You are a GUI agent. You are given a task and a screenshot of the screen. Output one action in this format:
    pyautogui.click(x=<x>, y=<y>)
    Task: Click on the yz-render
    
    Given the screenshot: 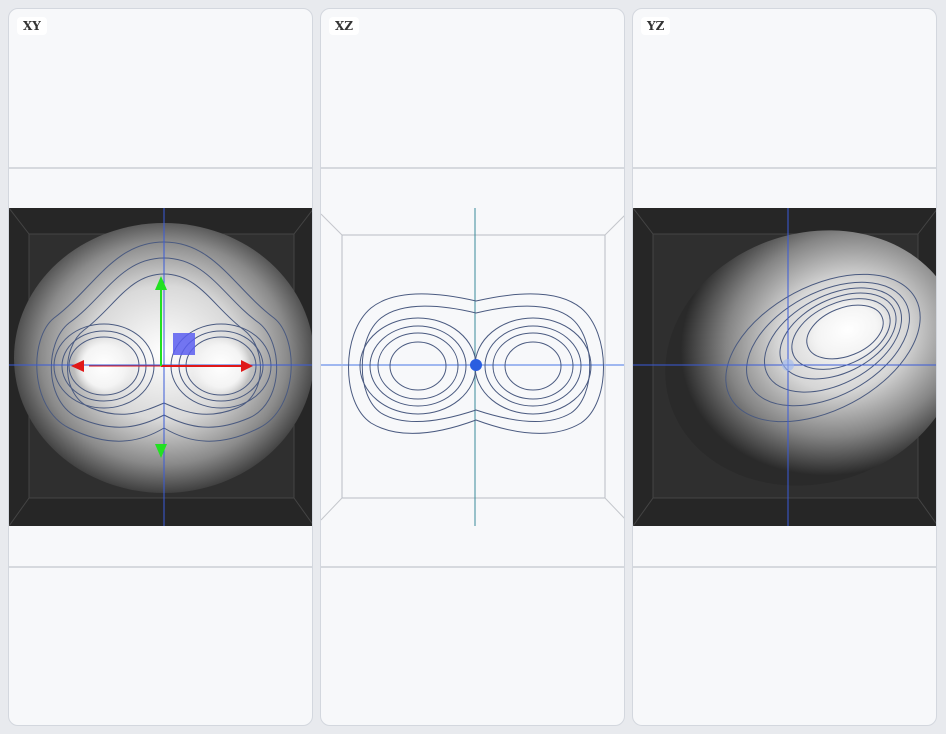 What is the action you would take?
    pyautogui.click(x=784, y=367)
    